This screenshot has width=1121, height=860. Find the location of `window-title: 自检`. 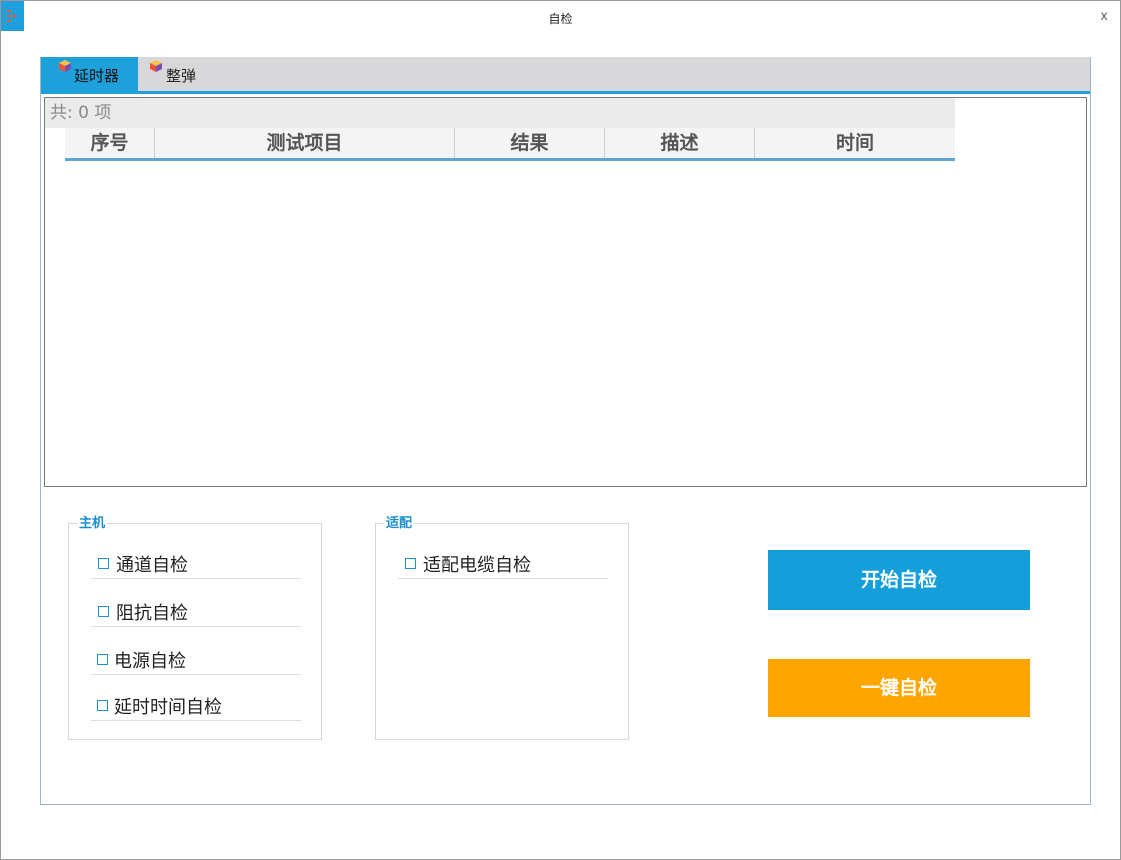

window-title: 自检 is located at coordinates (560, 19).